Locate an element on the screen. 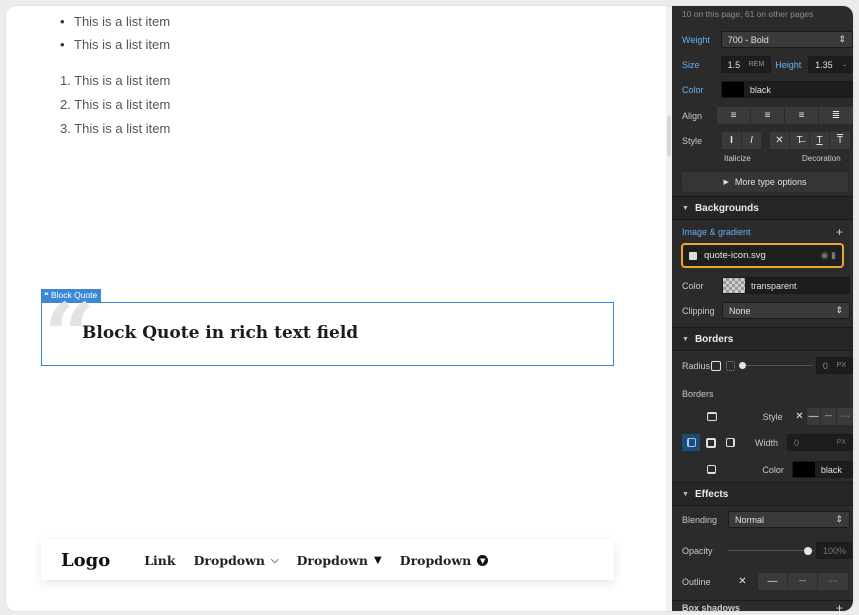 This screenshot has width=859, height=615. chevron-down-icon: ⌵ is located at coordinates (275, 560).